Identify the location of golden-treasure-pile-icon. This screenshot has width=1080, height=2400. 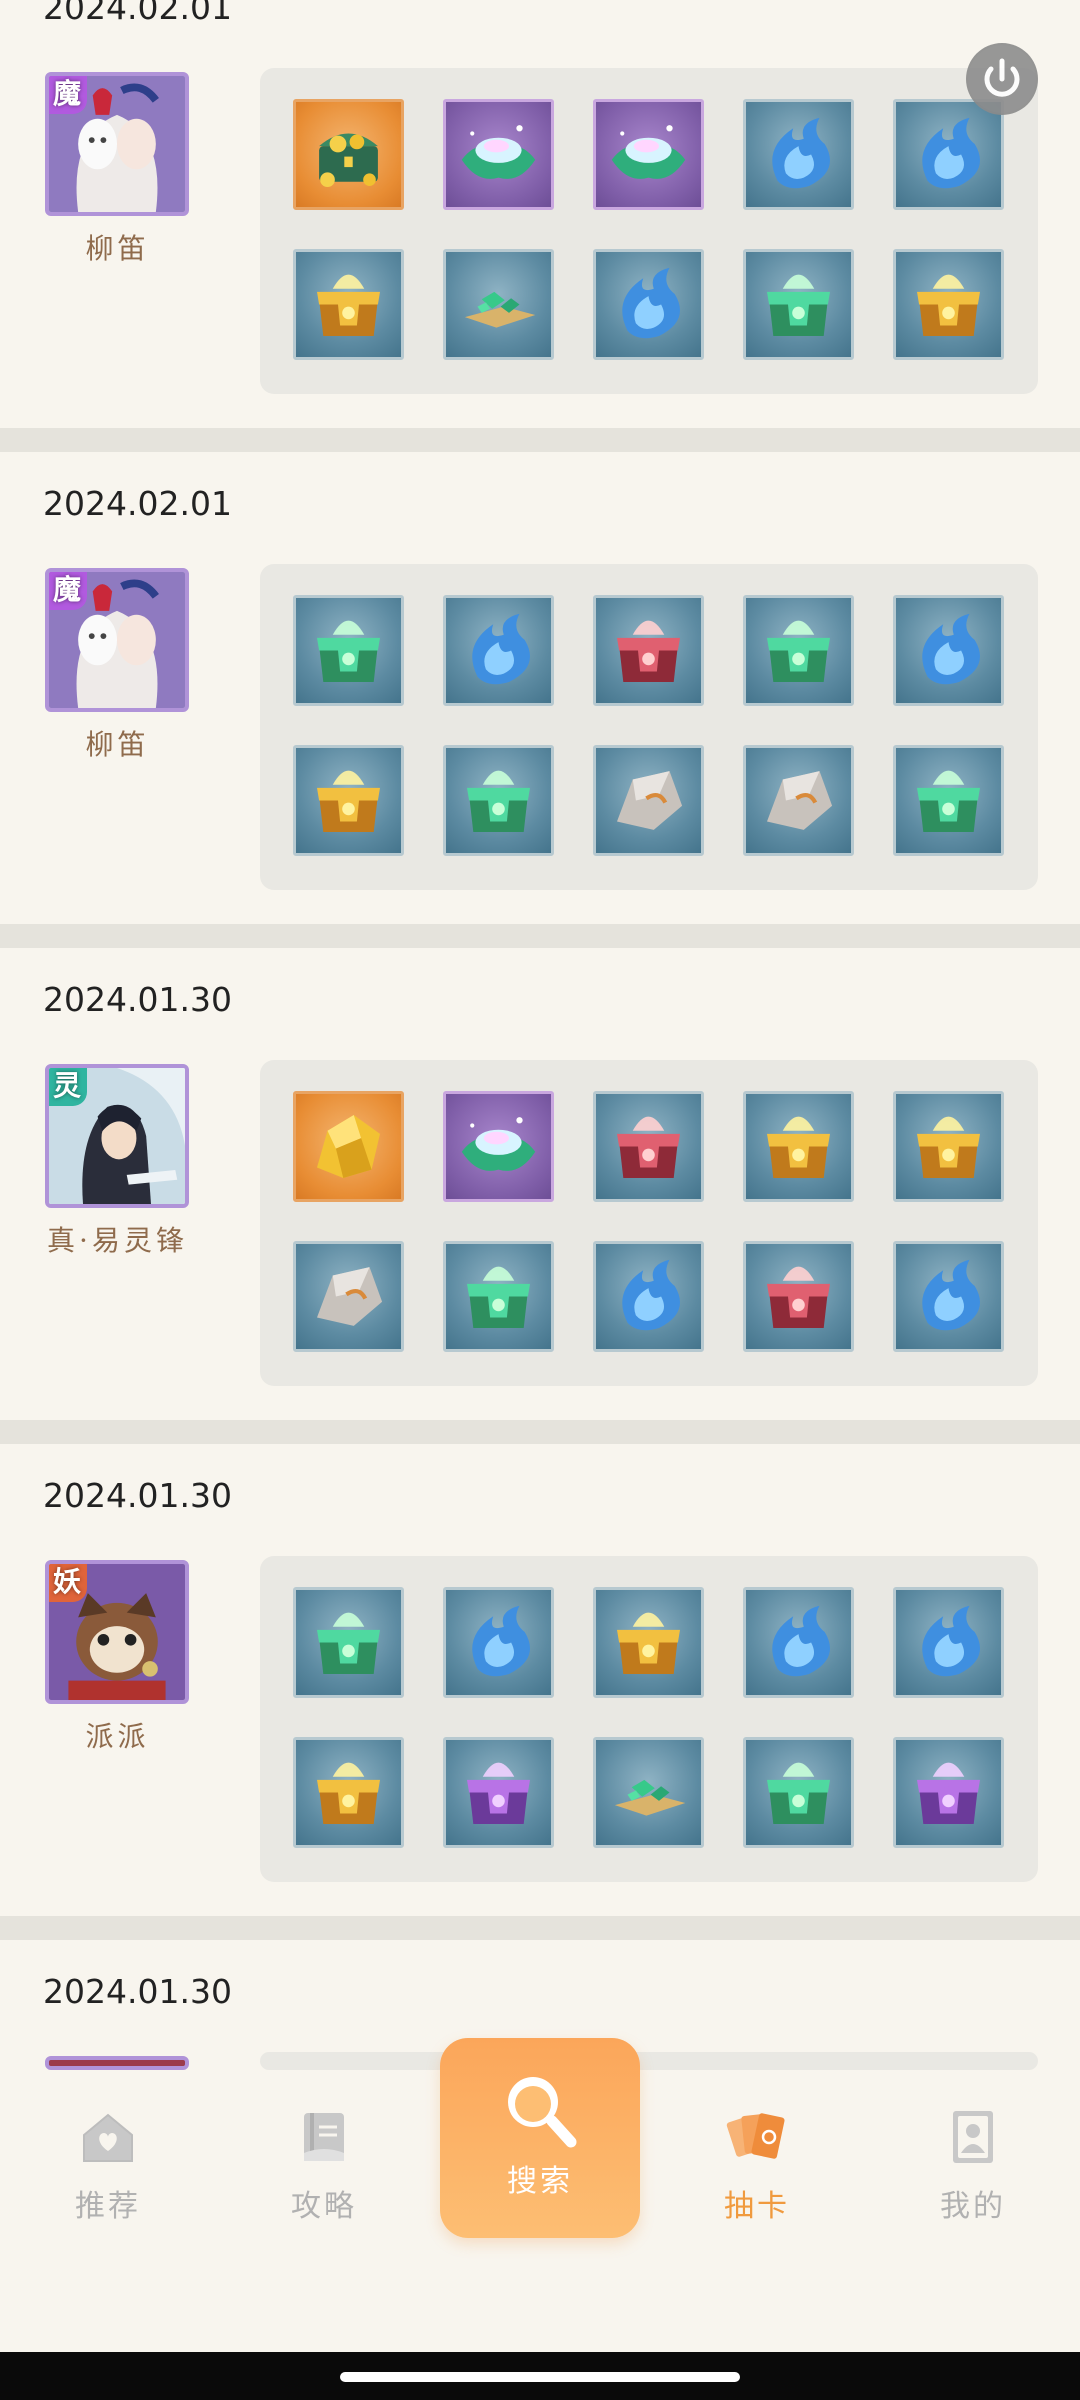
(348, 154).